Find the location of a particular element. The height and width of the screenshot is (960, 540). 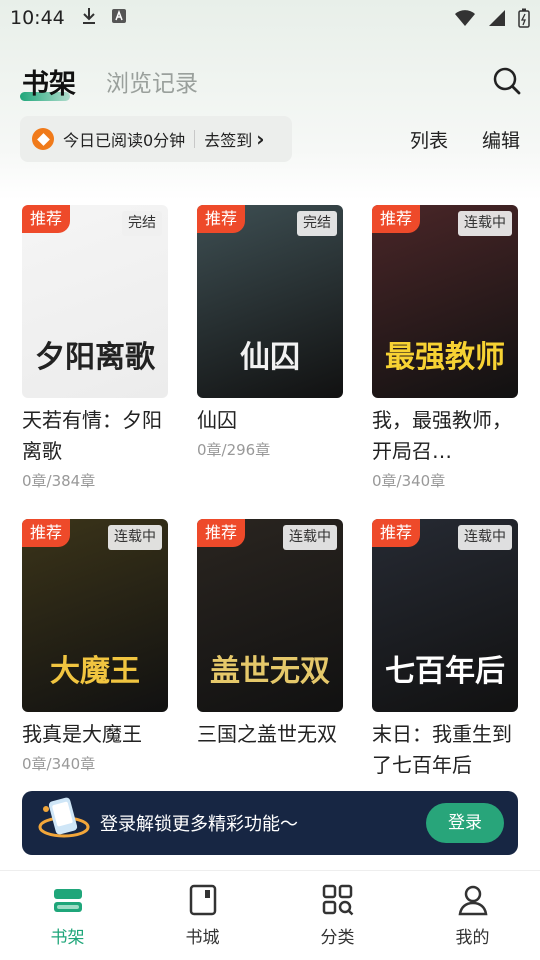

cover-title-art: 最强教师 is located at coordinates (445, 357).